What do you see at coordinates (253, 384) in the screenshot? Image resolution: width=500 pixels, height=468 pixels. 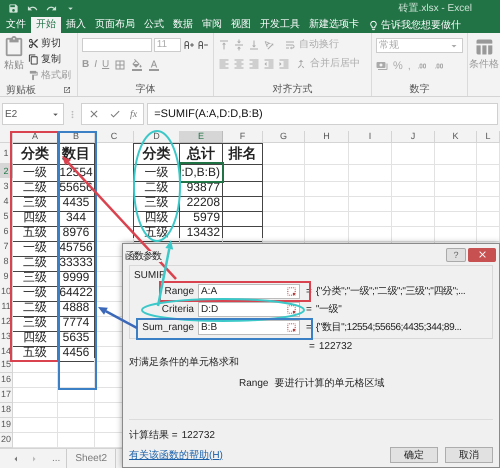 I see `argument-name: Range` at bounding box center [253, 384].